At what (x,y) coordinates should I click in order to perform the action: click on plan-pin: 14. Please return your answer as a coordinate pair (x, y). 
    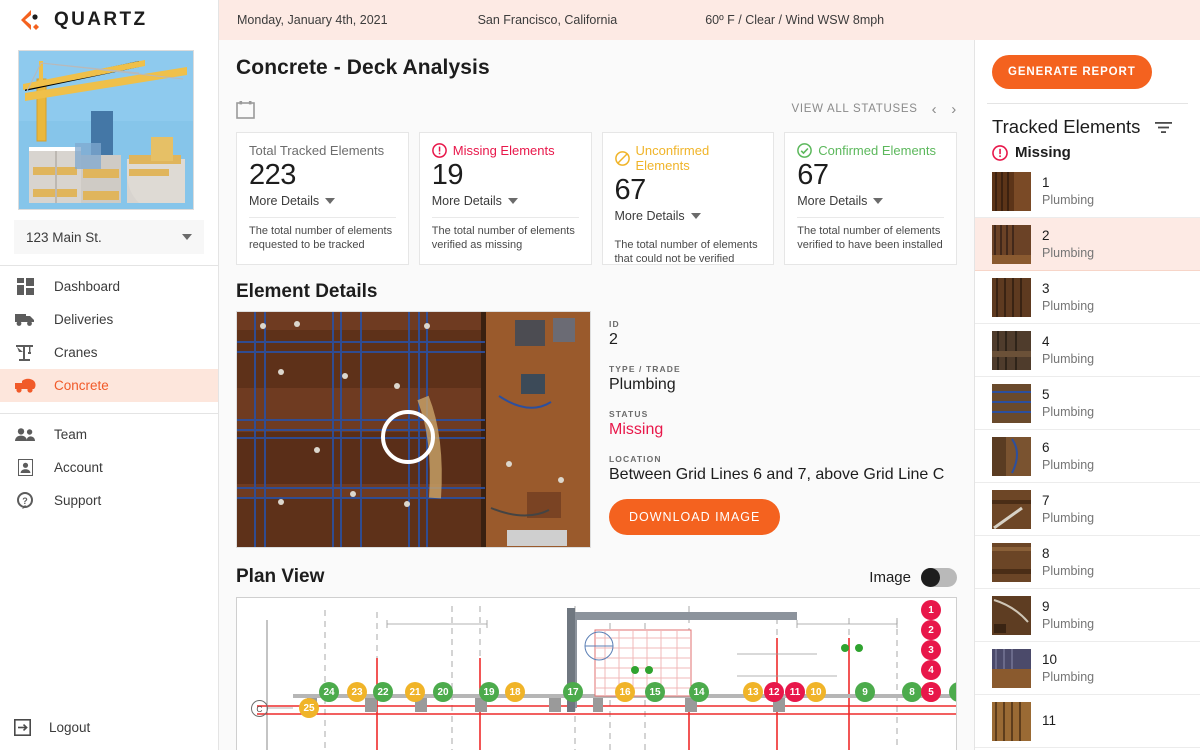
    Looking at the image, I should click on (699, 692).